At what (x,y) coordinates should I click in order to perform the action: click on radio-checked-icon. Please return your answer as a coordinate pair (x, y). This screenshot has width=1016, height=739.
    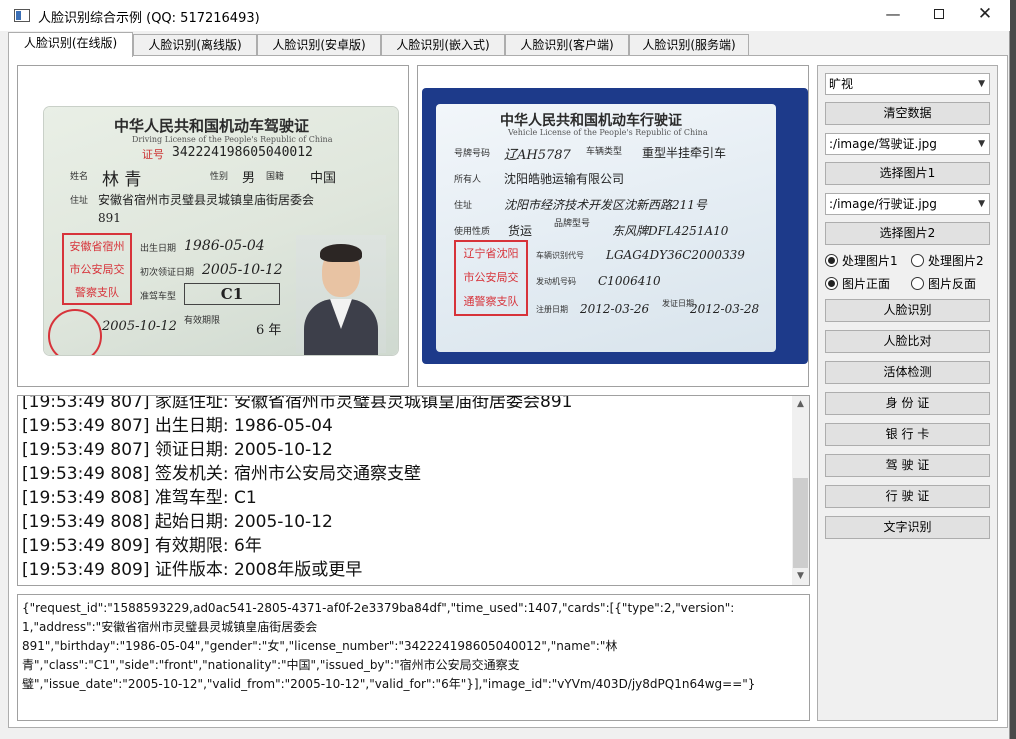
    Looking at the image, I should click on (831, 260).